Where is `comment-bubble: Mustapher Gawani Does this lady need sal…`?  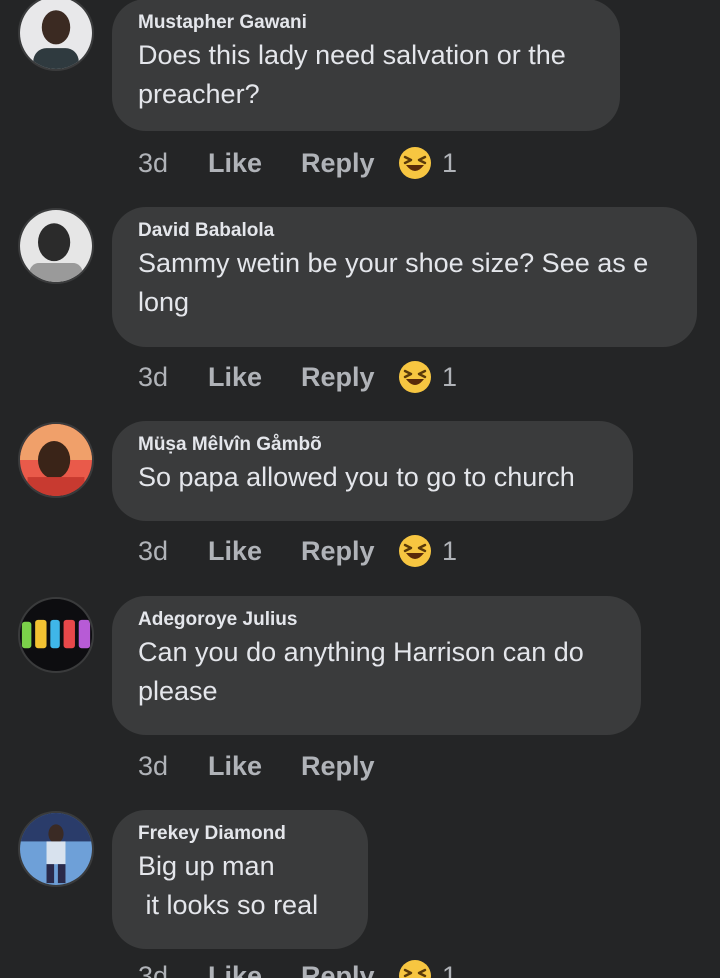
comment-bubble: Mustapher Gawani Does this lady need sal… is located at coordinates (366, 65).